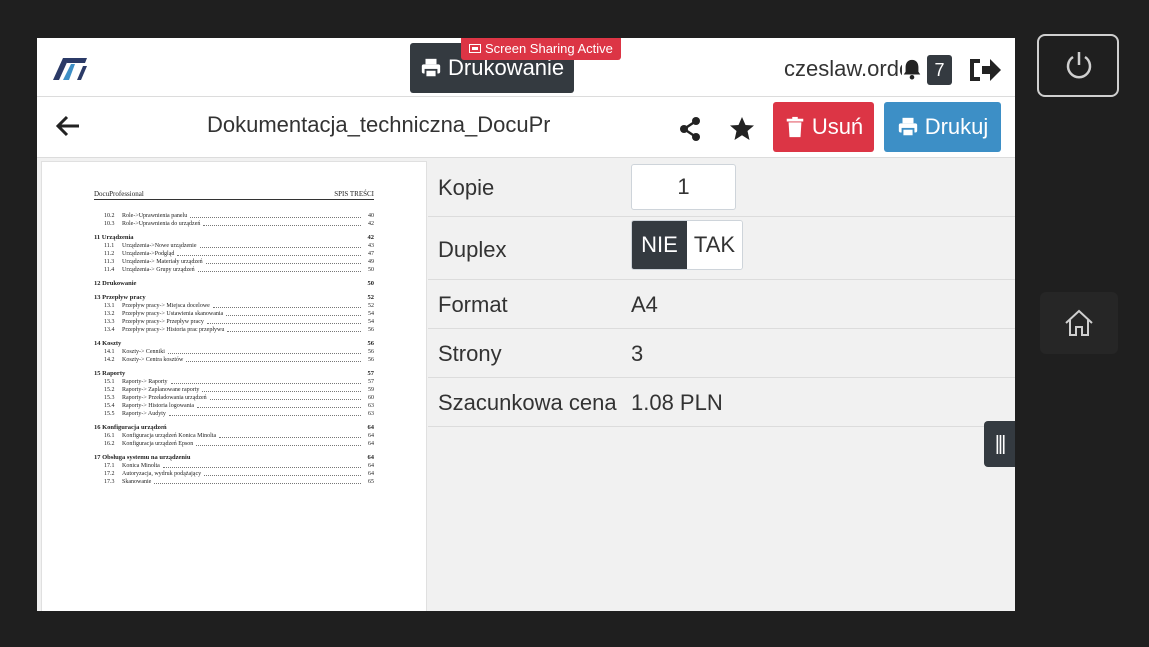  I want to click on toc-entry: 13.1 Przepływ pracy-> Miejsca docelowe 52, so click(239, 305).